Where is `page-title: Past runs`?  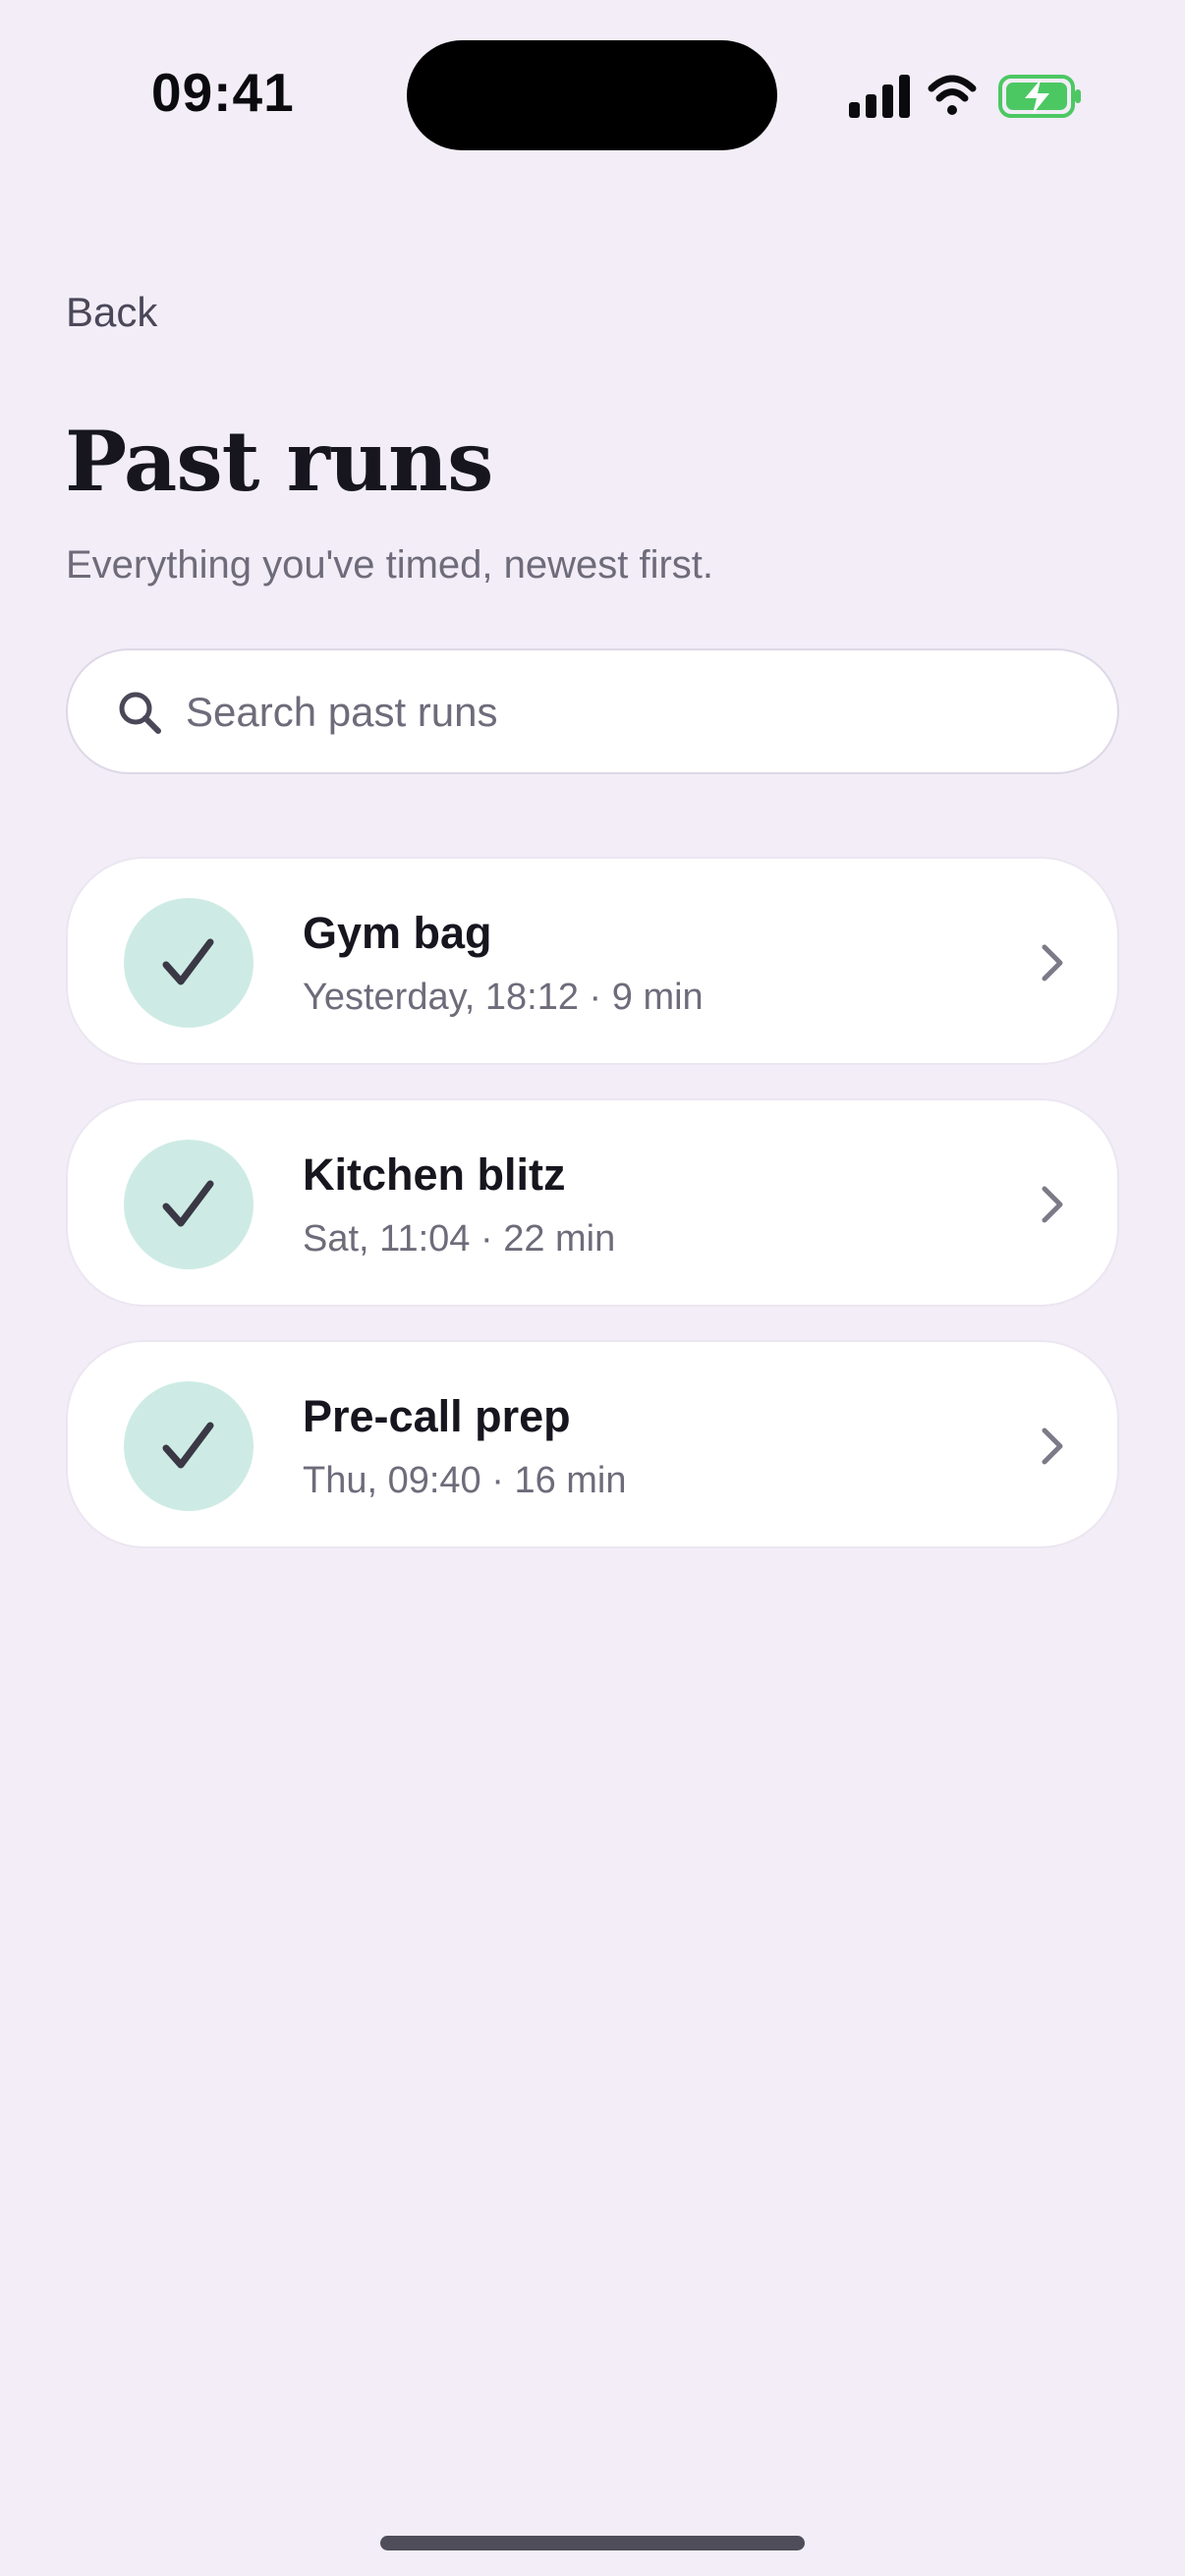
page-title: Past runs is located at coordinates (279, 461).